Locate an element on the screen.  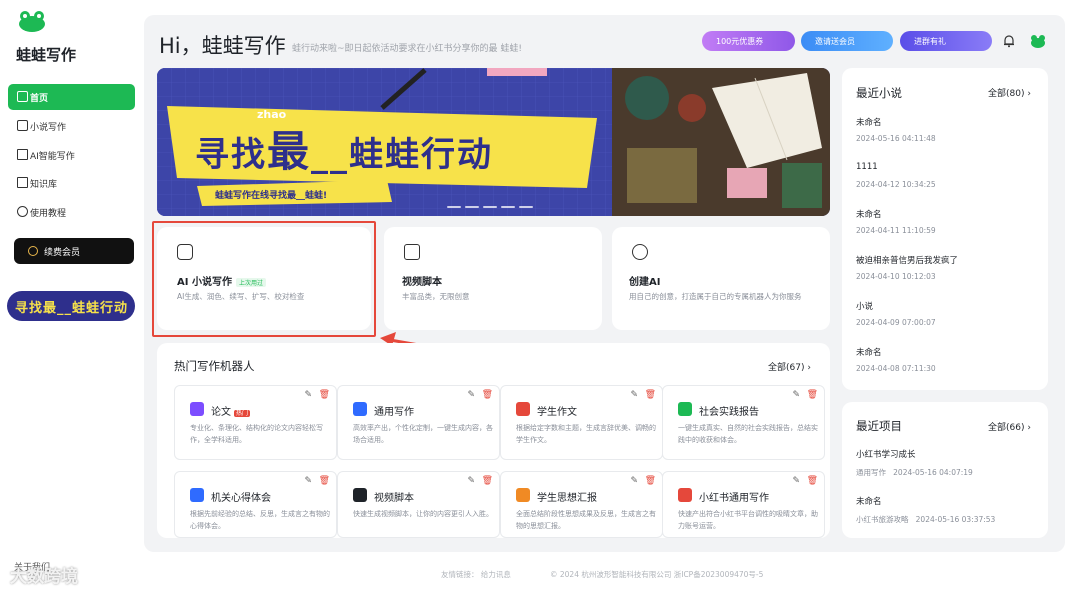
banner-headline-1: 寻找 is located at coordinates (231, 155).